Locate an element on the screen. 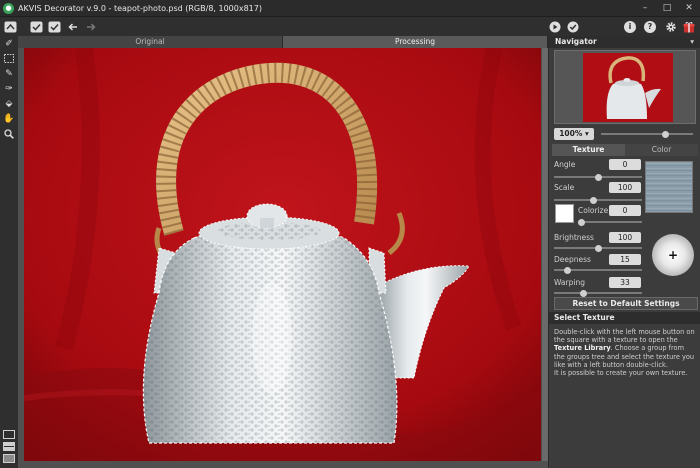 The height and width of the screenshot is (468, 700). run-play-icon is located at coordinates (554, 26).